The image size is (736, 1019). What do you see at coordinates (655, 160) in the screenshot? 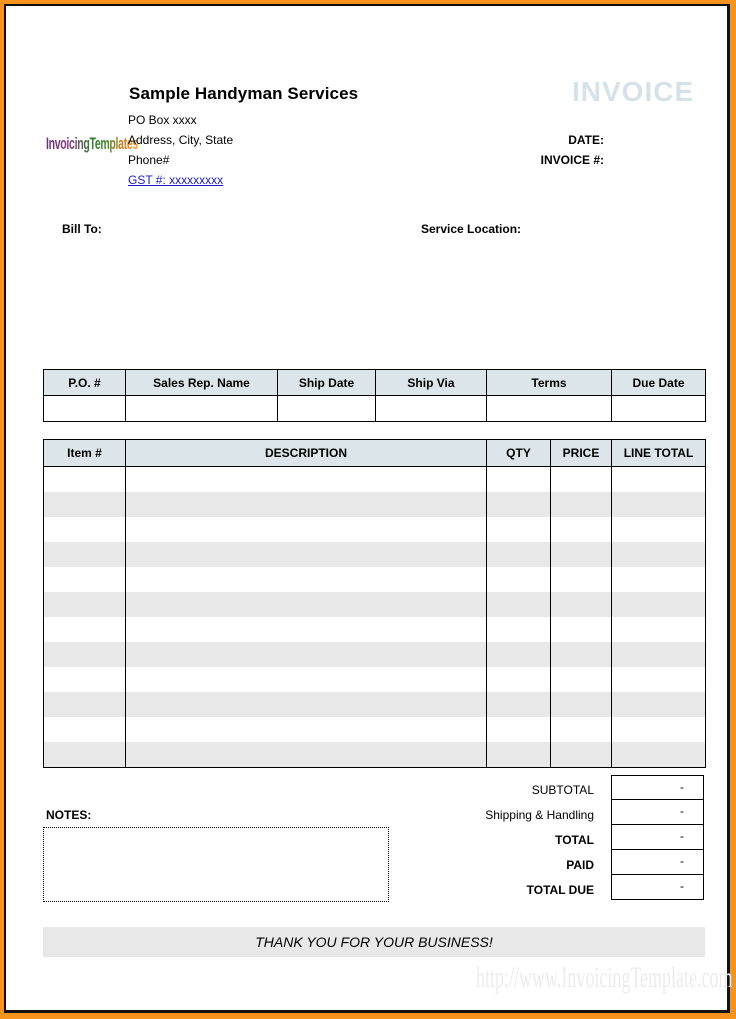
I see `invoice-number-field` at bounding box center [655, 160].